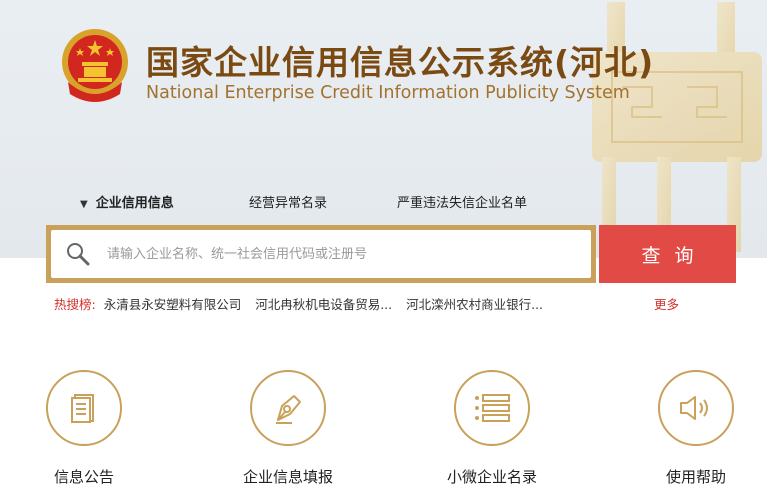 This screenshot has height=499, width=767. Describe the element at coordinates (75, 304) in the screenshot. I see `hot-search-label: 热搜榜:` at that location.